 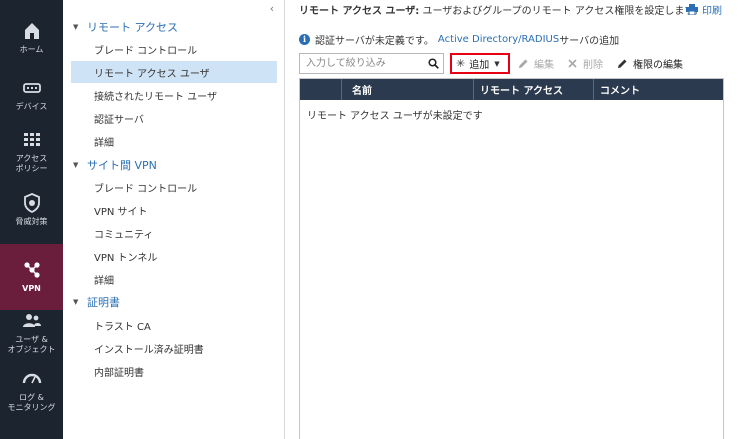 What do you see at coordinates (31, 391) in the screenshot?
I see `rail-item-logs-monitoring: ログ & モニタリング` at bounding box center [31, 391].